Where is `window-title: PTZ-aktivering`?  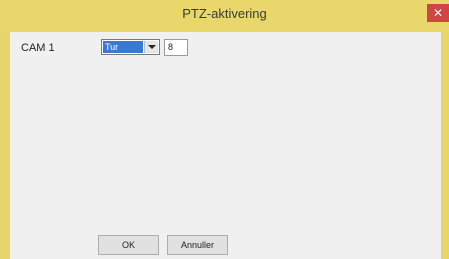 window-title: PTZ-aktivering is located at coordinates (224, 13).